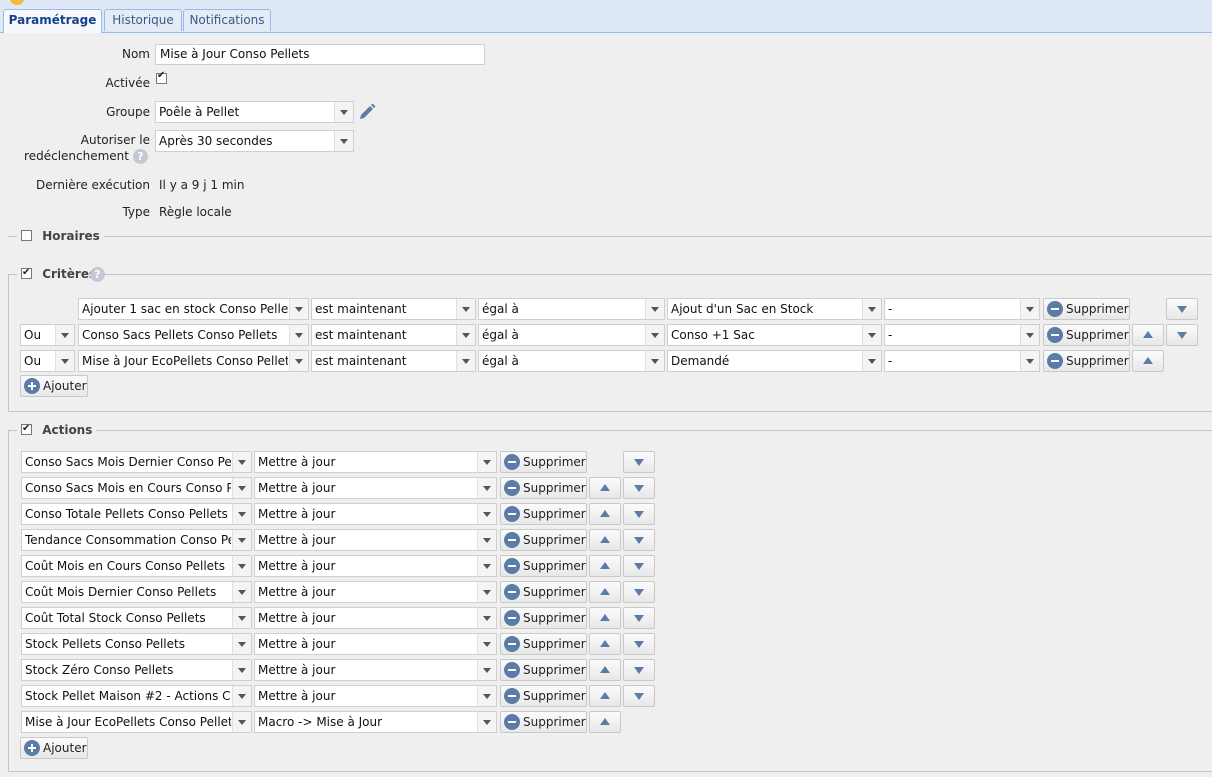 This screenshot has height=777, width=1212. Describe the element at coordinates (54, 386) in the screenshot. I see `add-criteria-button: Ajouter` at that location.